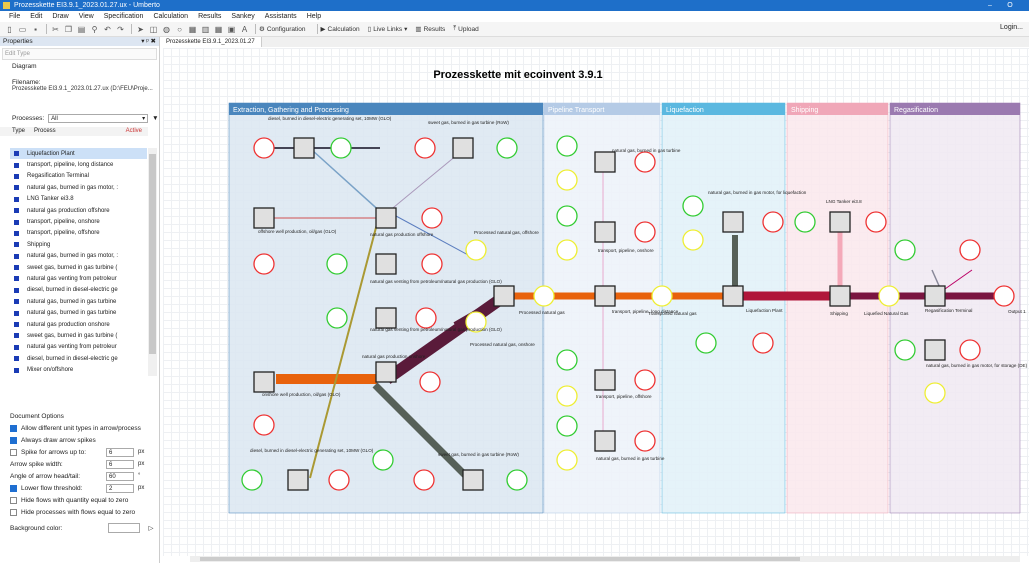 This screenshot has height=563, width=1029. I want to click on color-picker-icon: ▷, so click(151, 528).